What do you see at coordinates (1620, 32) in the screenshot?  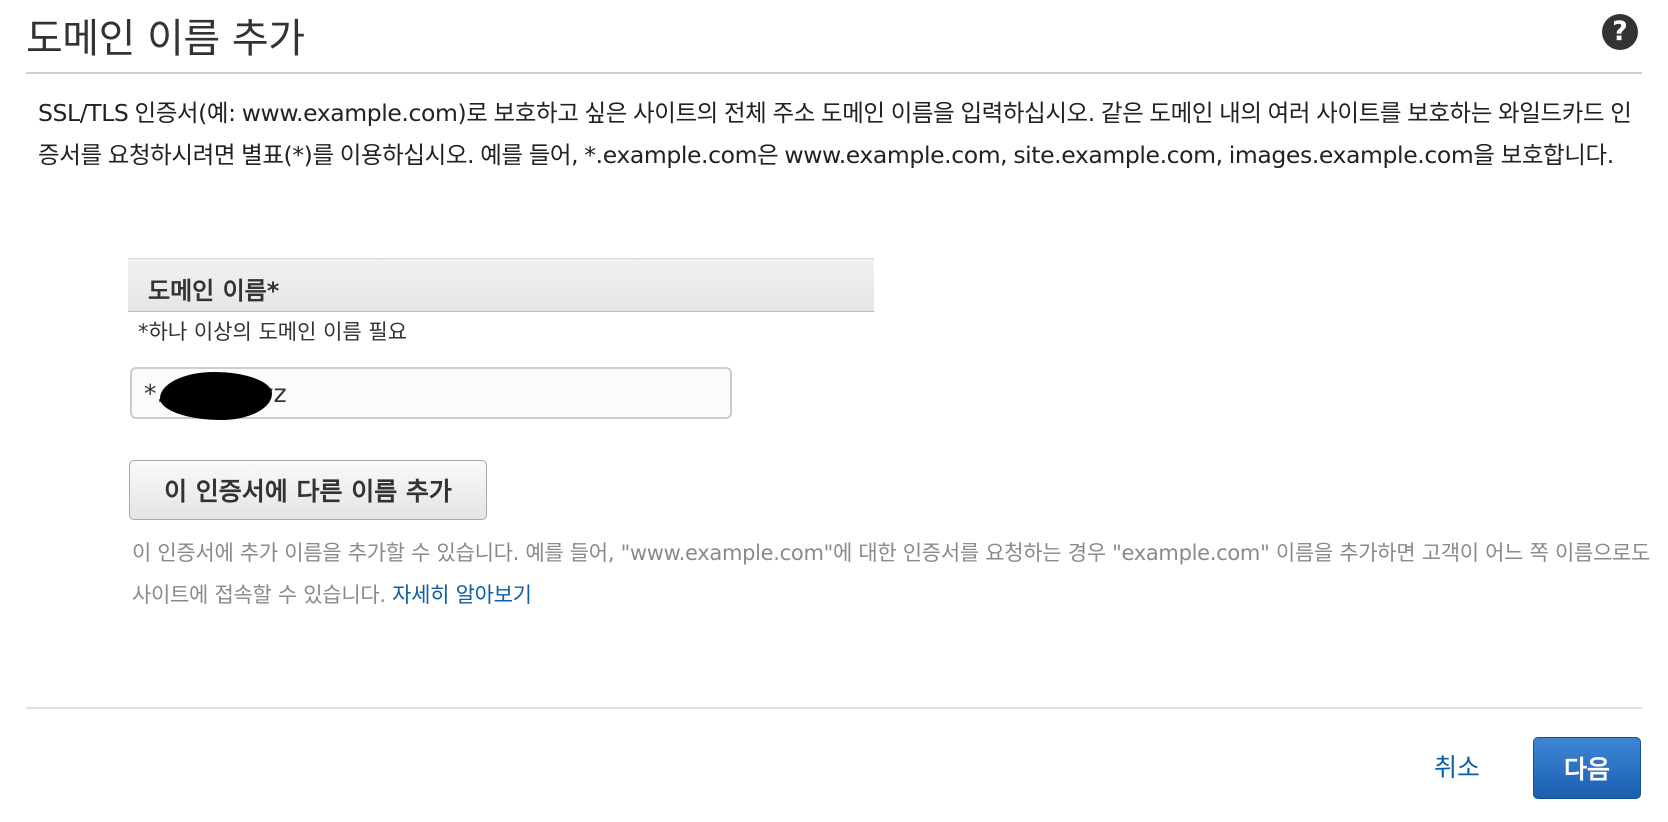 I see `help-question-icon: ?` at bounding box center [1620, 32].